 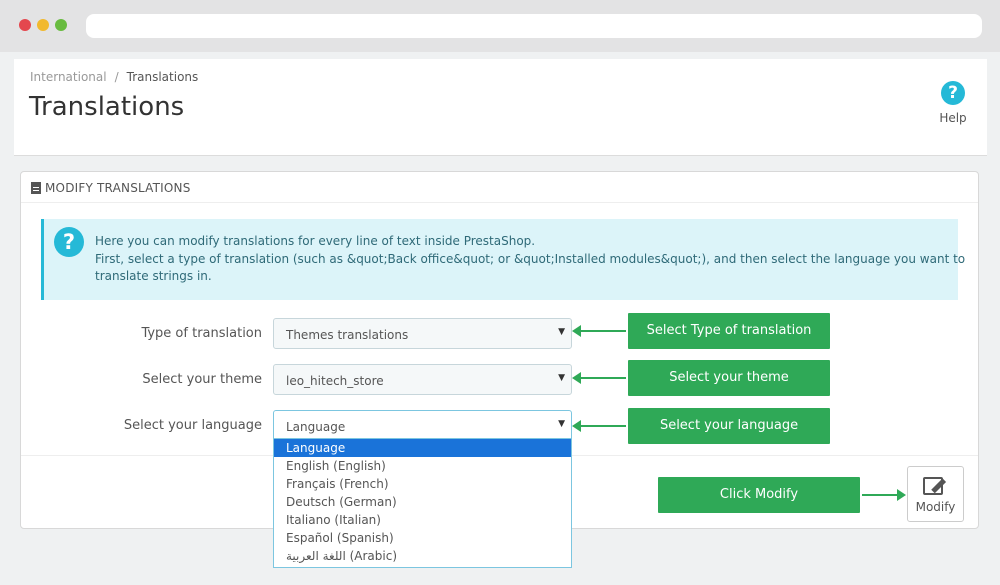 I want to click on minimize-window-dot, so click(x=43, y=25).